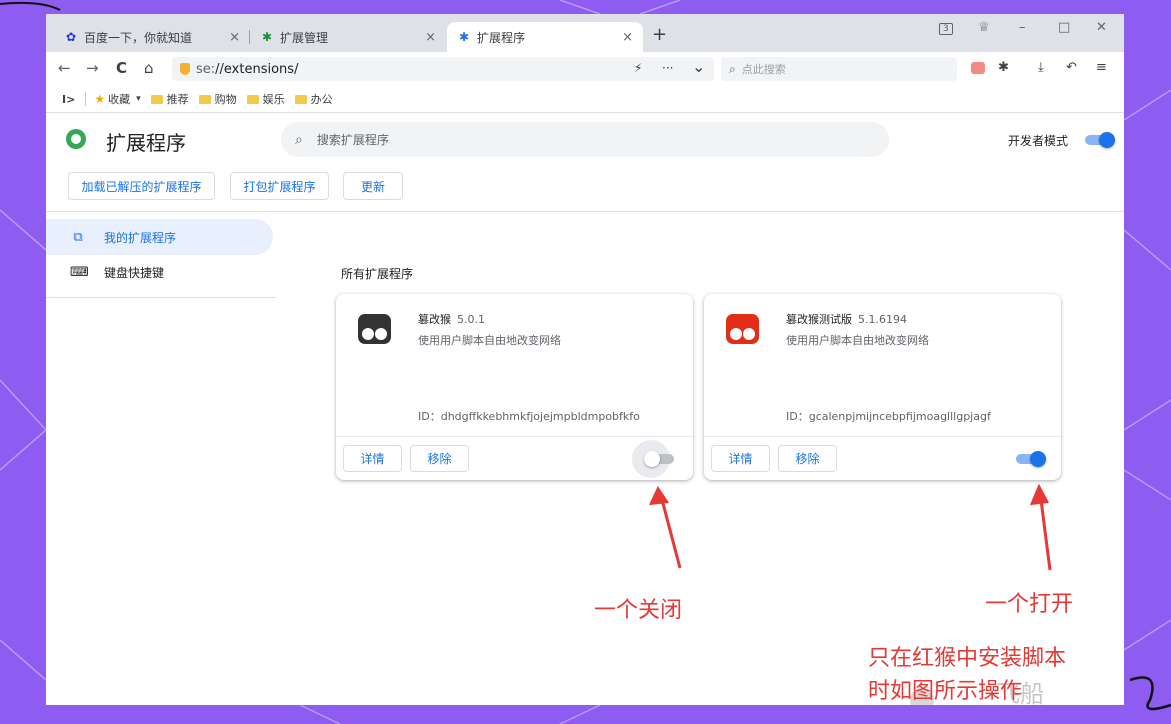 The image size is (1171, 724). I want to click on developer-mode-toggle, so click(1100, 140).